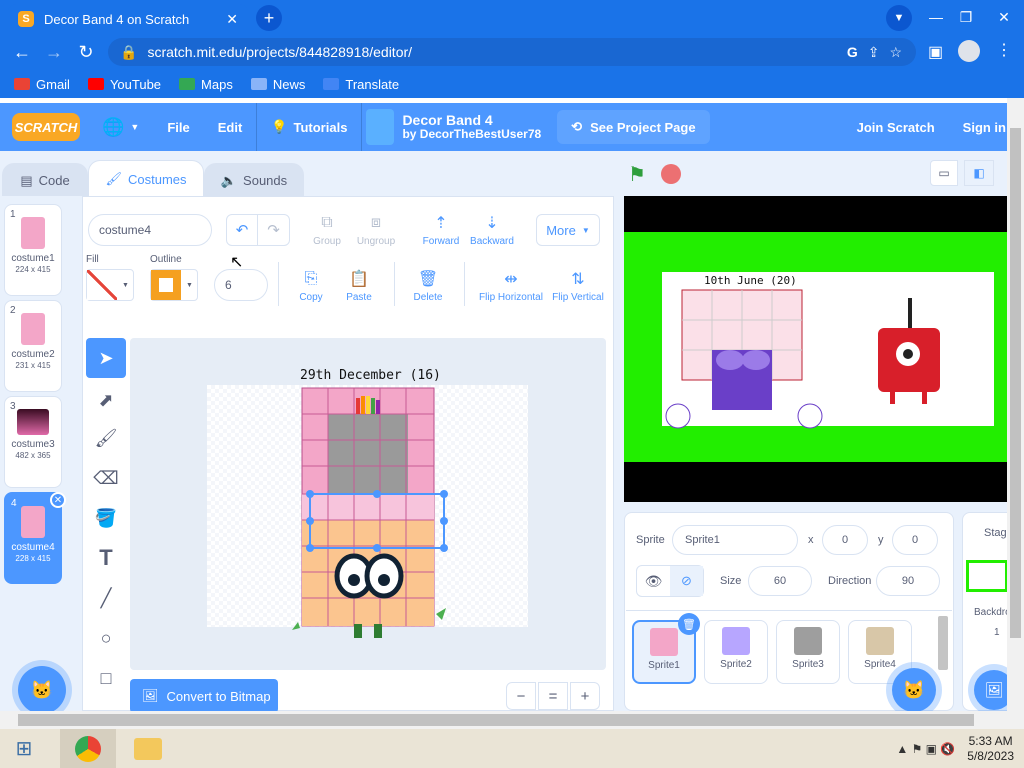 The width and height of the screenshot is (1024, 768). What do you see at coordinates (914, 690) in the screenshot?
I see `choose-sprite-button: 🐱` at bounding box center [914, 690].